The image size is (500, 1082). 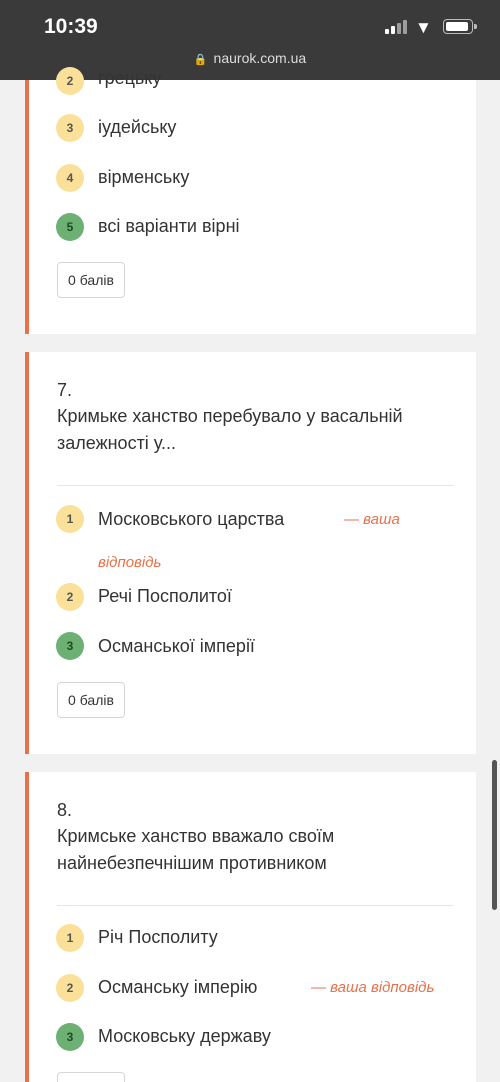 I want to click on option-text: Московську державу, so click(x=184, y=1036).